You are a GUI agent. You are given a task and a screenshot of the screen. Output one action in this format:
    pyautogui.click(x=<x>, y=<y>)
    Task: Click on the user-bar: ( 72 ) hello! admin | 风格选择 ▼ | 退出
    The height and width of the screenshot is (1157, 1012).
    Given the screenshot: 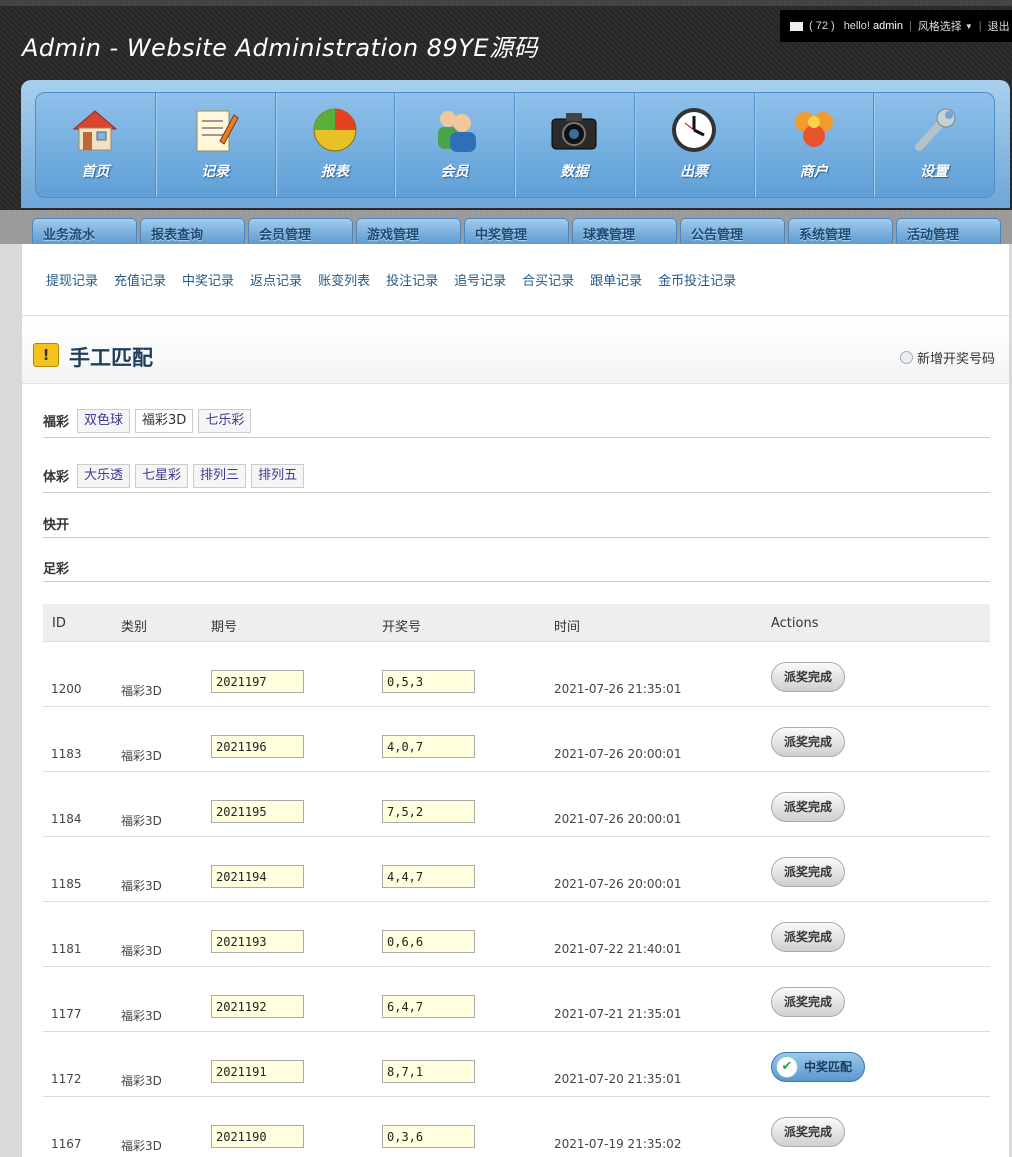 What is the action you would take?
    pyautogui.click(x=896, y=26)
    